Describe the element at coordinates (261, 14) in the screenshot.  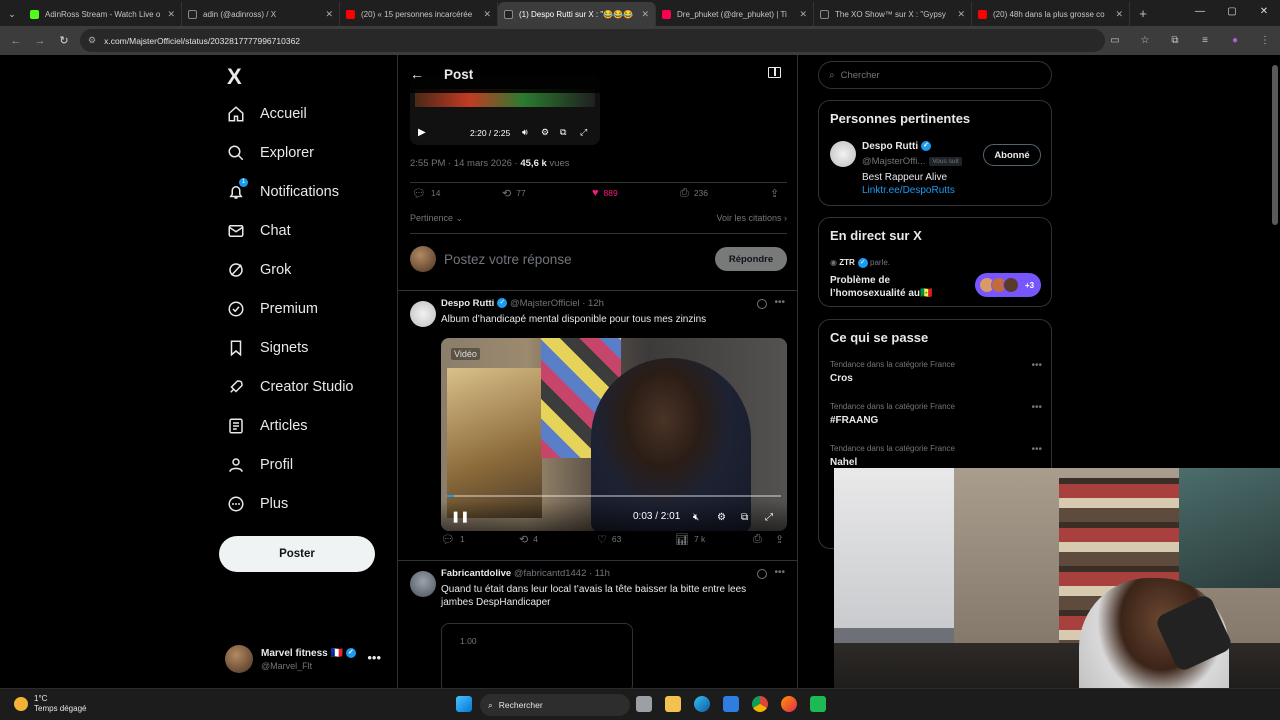
I see `browser-tab: adin (@adinross) / X ✕` at that location.